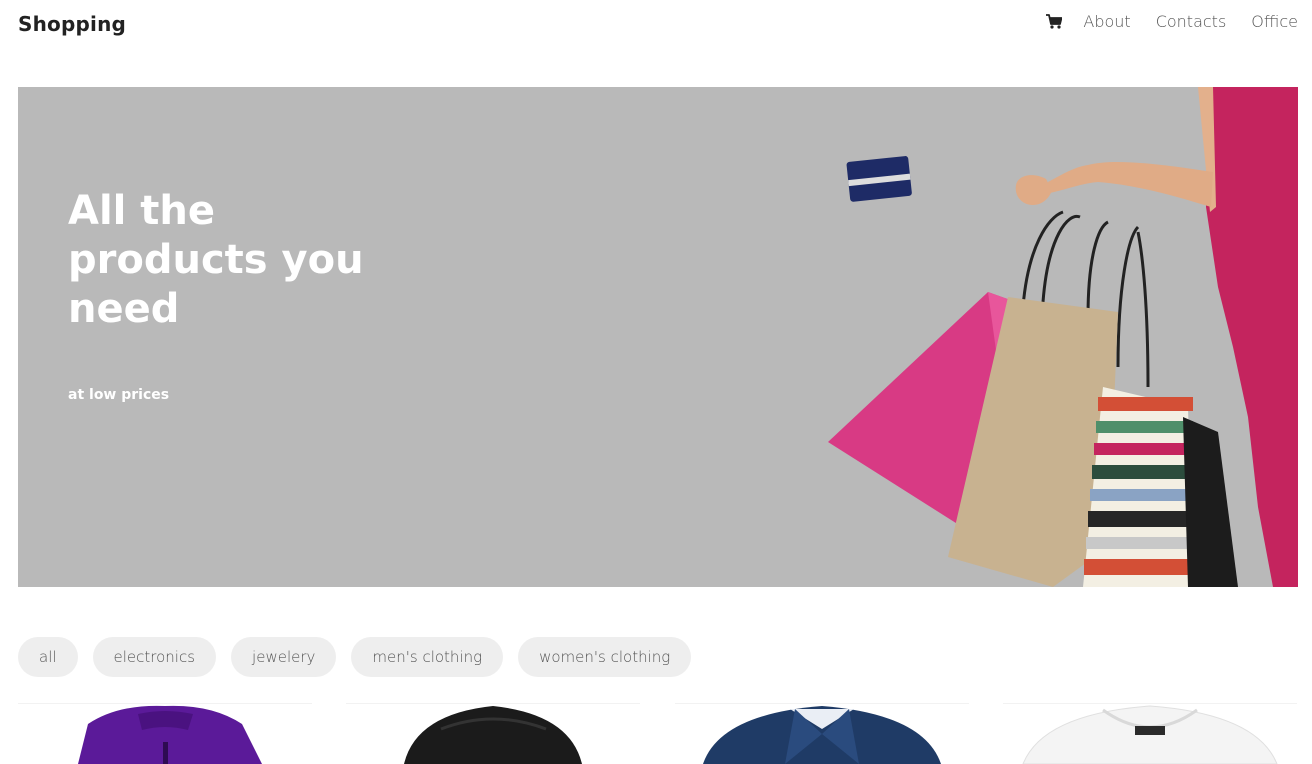 This screenshot has height=764, width=1312. I want to click on black-jacket-image, so click(493, 735).